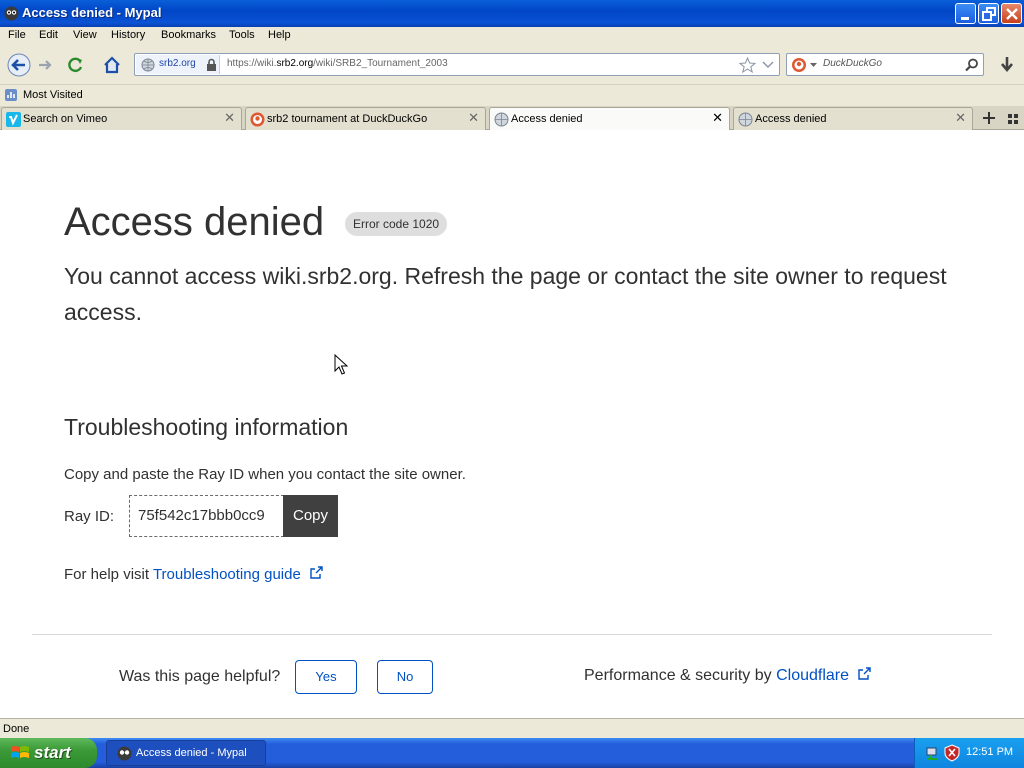 Image resolution: width=1024 pixels, height=768 pixels. I want to click on performance-credit: Performance & security by Cloudflare, so click(728, 676).